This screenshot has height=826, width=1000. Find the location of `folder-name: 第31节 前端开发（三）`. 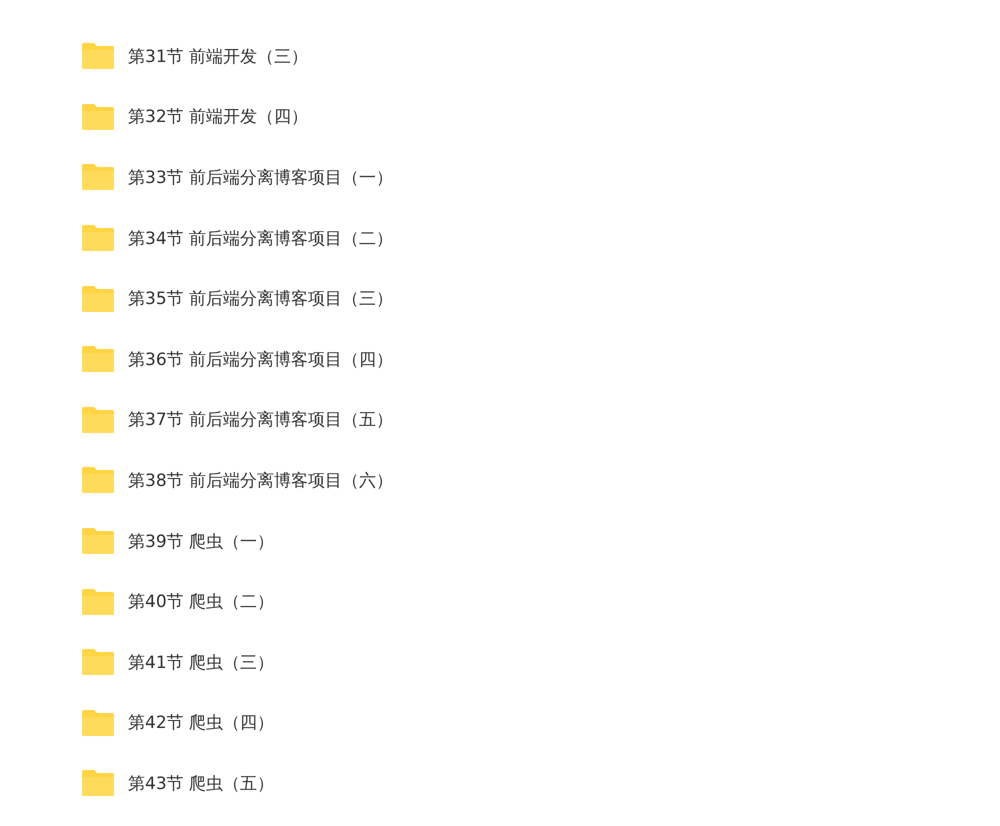

folder-name: 第31节 前端开发（三） is located at coordinates (218, 56).